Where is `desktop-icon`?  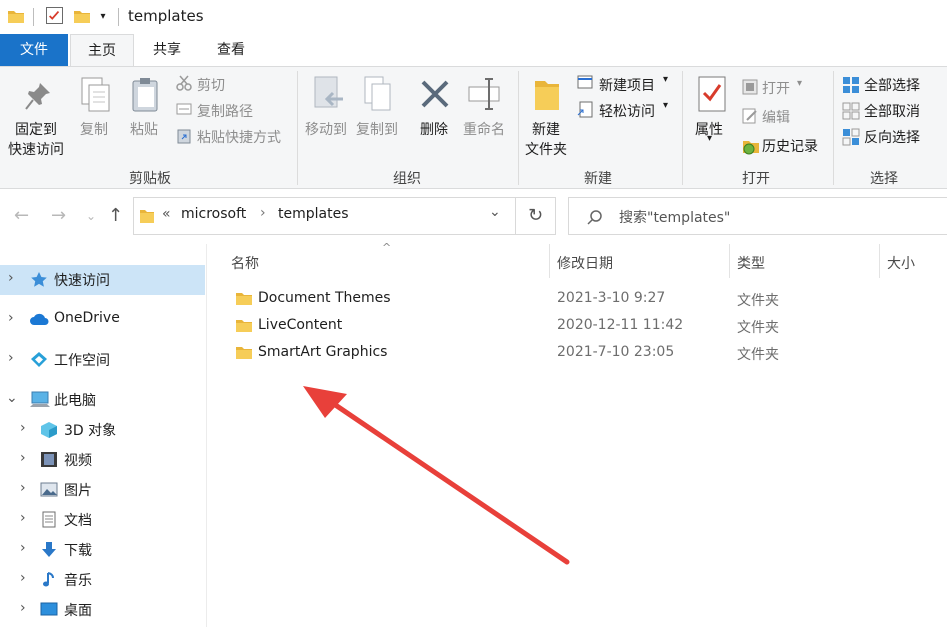
desktop-icon is located at coordinates (49, 609).